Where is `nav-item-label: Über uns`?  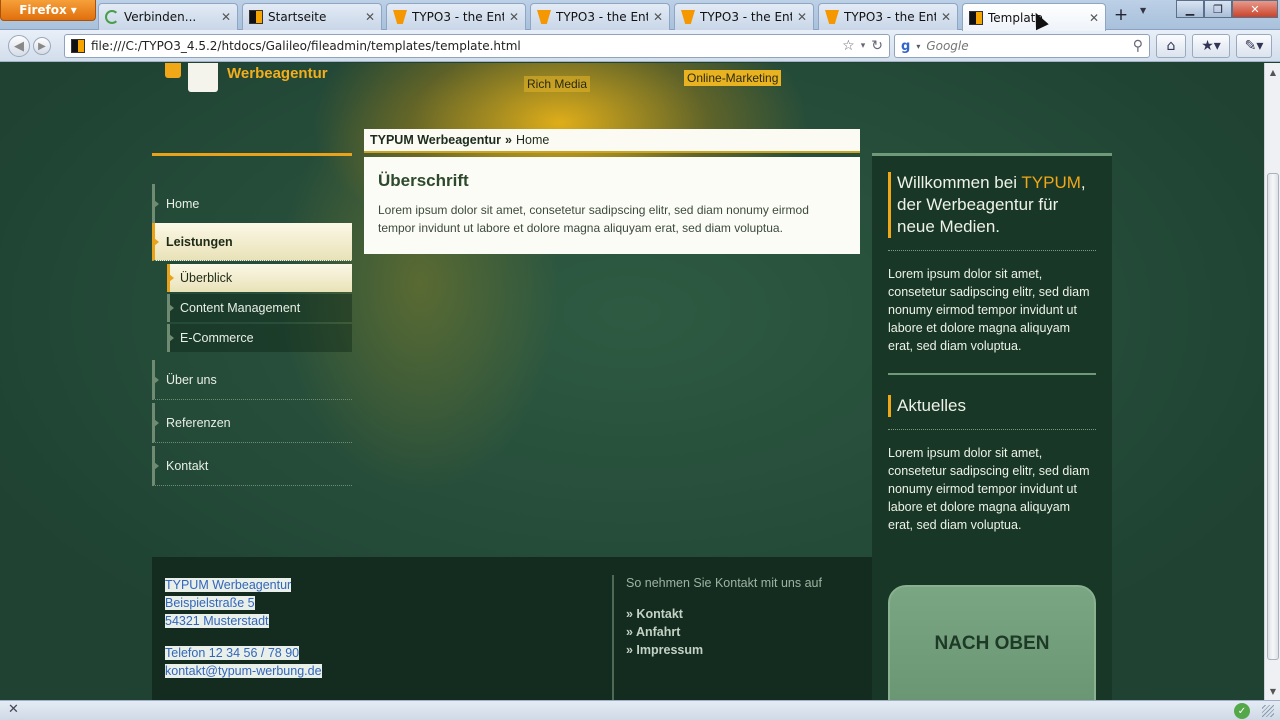 nav-item-label: Über uns is located at coordinates (191, 379).